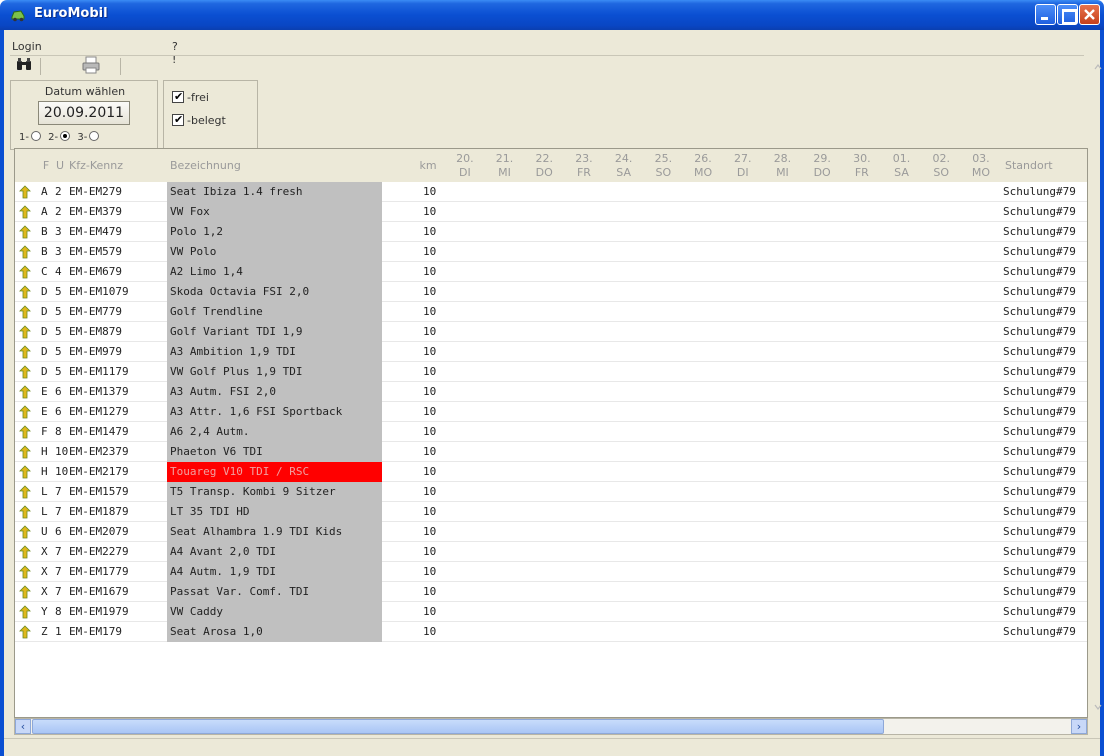 The width and height of the screenshot is (1104, 756). Describe the element at coordinates (783, 168) in the screenshot. I see `day-header: 28. MI` at that location.